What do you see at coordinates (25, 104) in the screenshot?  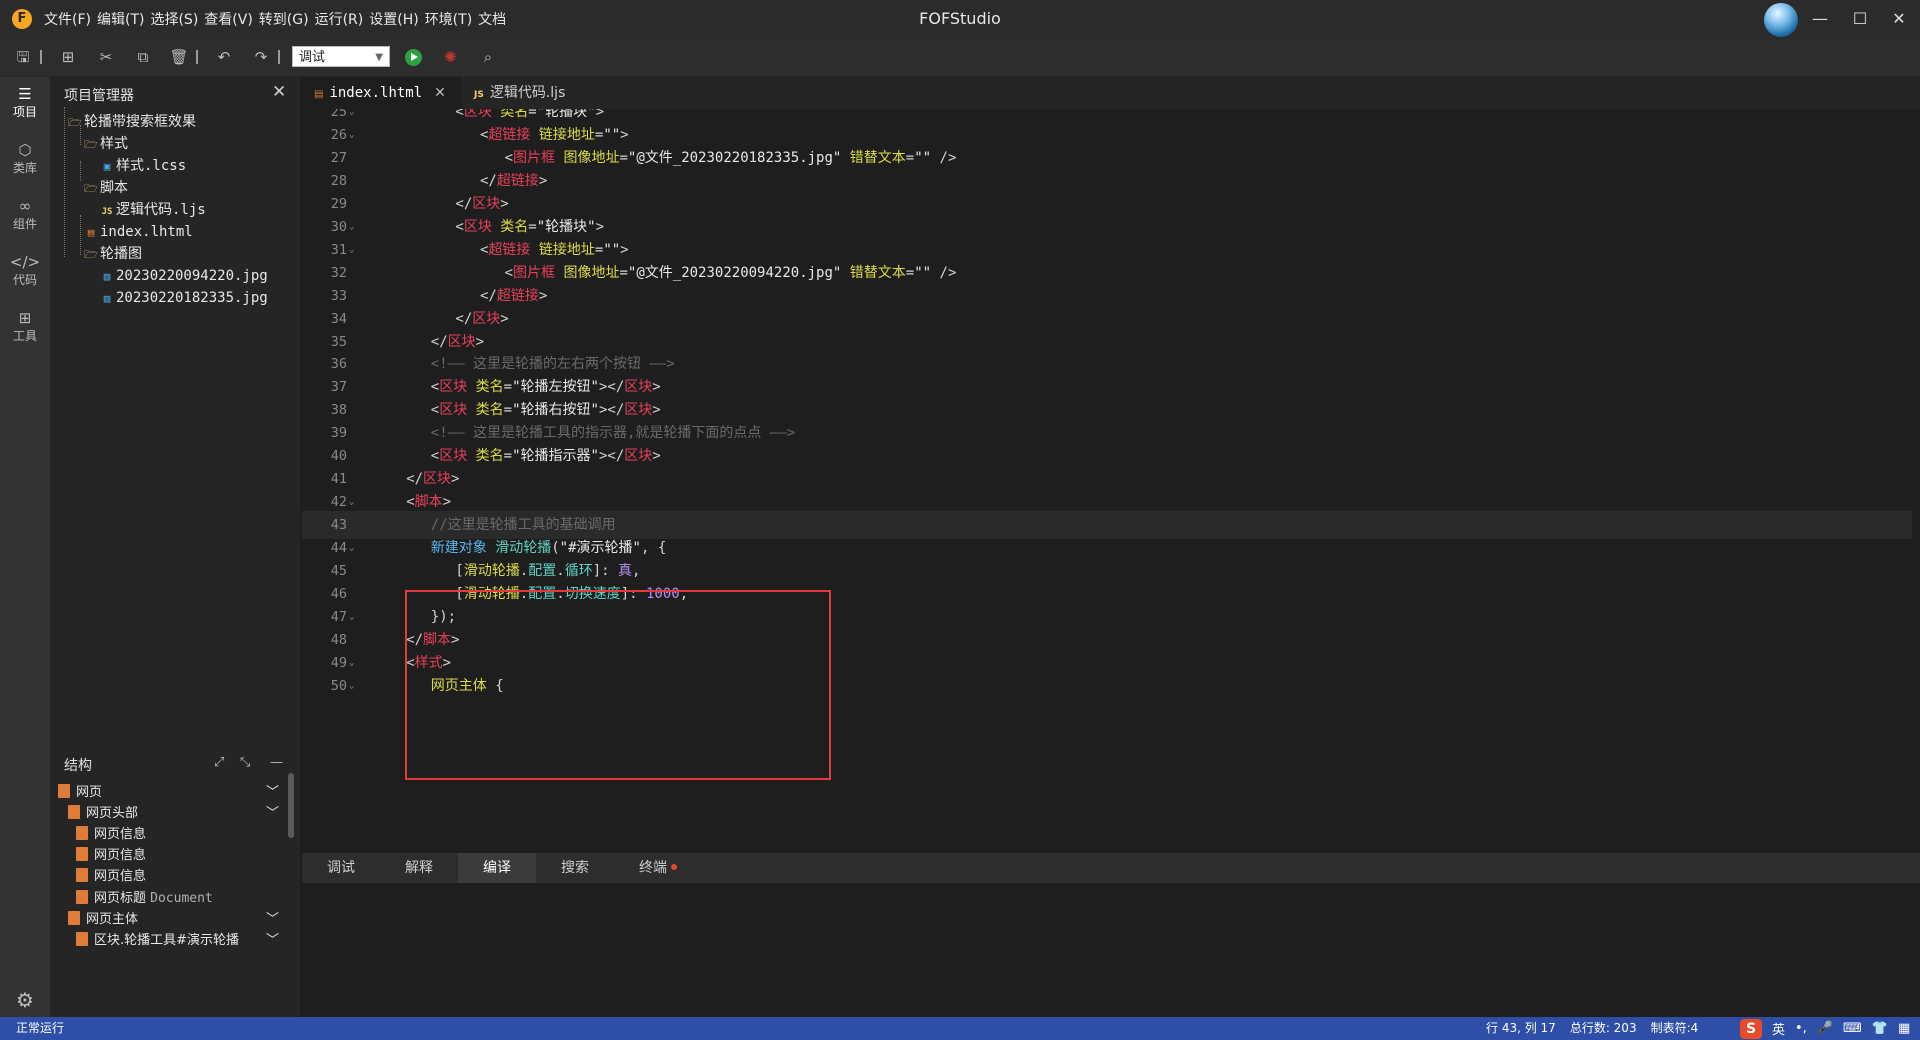 I see `activity-project: ☰ 项目` at bounding box center [25, 104].